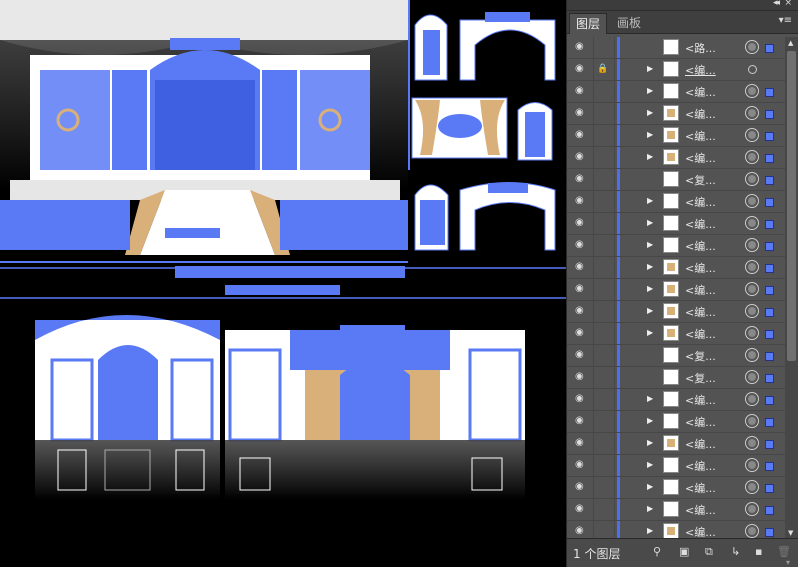 The image size is (798, 567). I want to click on tab-layers: 图层, so click(588, 23).